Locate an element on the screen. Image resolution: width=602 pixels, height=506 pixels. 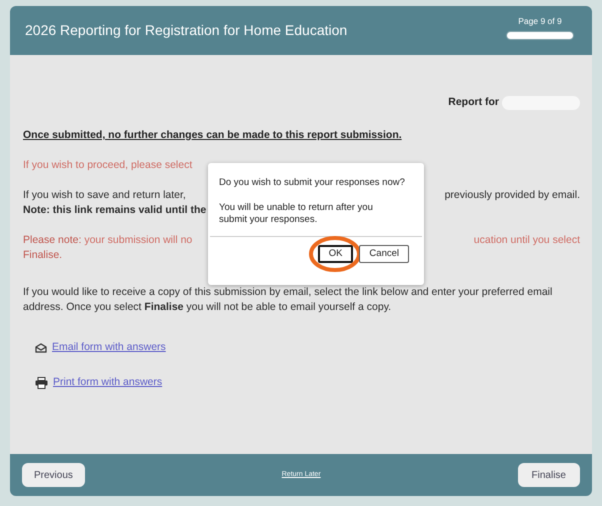
dialog-button: Cancel is located at coordinates (384, 254).